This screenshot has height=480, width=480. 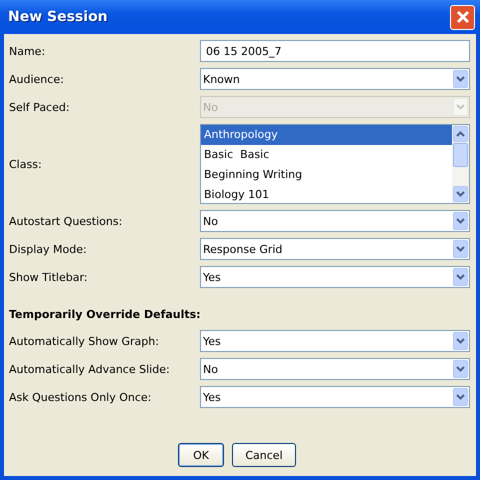 What do you see at coordinates (40, 107) in the screenshot?
I see `field-label: Self Paced:` at bounding box center [40, 107].